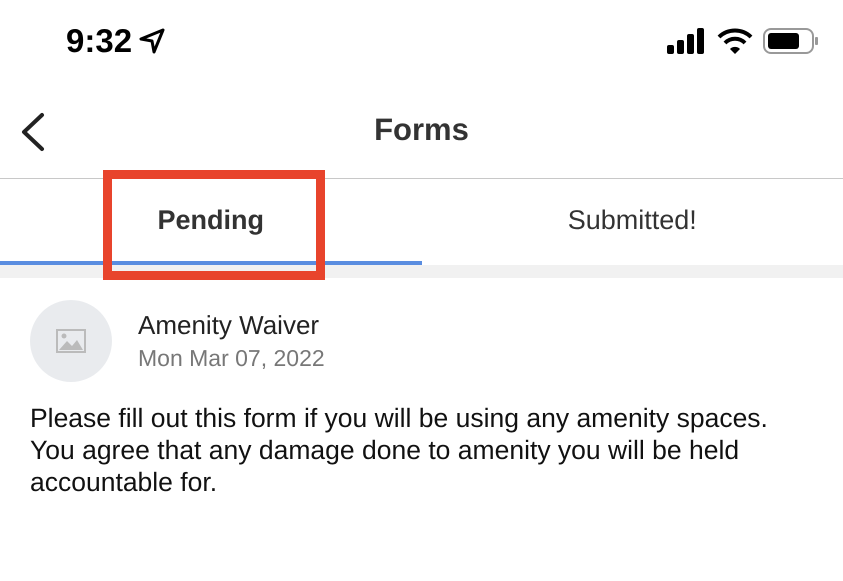 The height and width of the screenshot is (581, 843). Describe the element at coordinates (791, 41) in the screenshot. I see `battery-icon` at that location.